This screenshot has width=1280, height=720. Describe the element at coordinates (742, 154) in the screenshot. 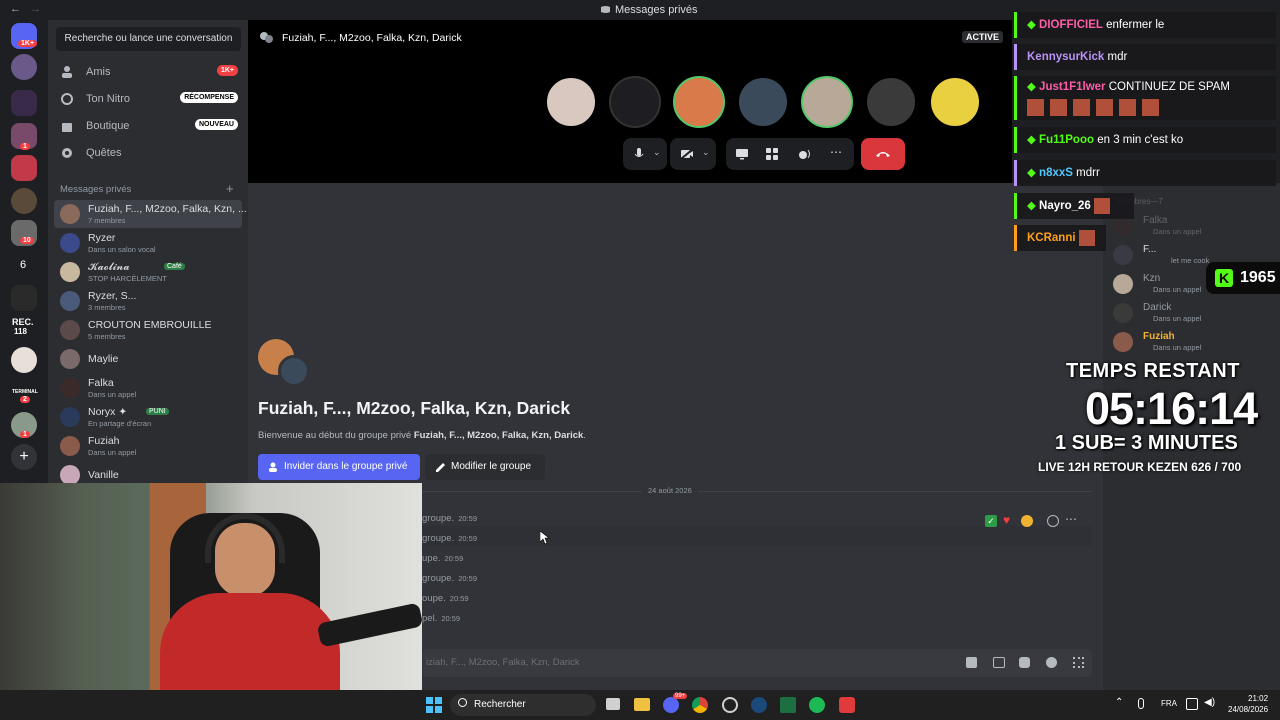

I see `screen-share-icon` at that location.